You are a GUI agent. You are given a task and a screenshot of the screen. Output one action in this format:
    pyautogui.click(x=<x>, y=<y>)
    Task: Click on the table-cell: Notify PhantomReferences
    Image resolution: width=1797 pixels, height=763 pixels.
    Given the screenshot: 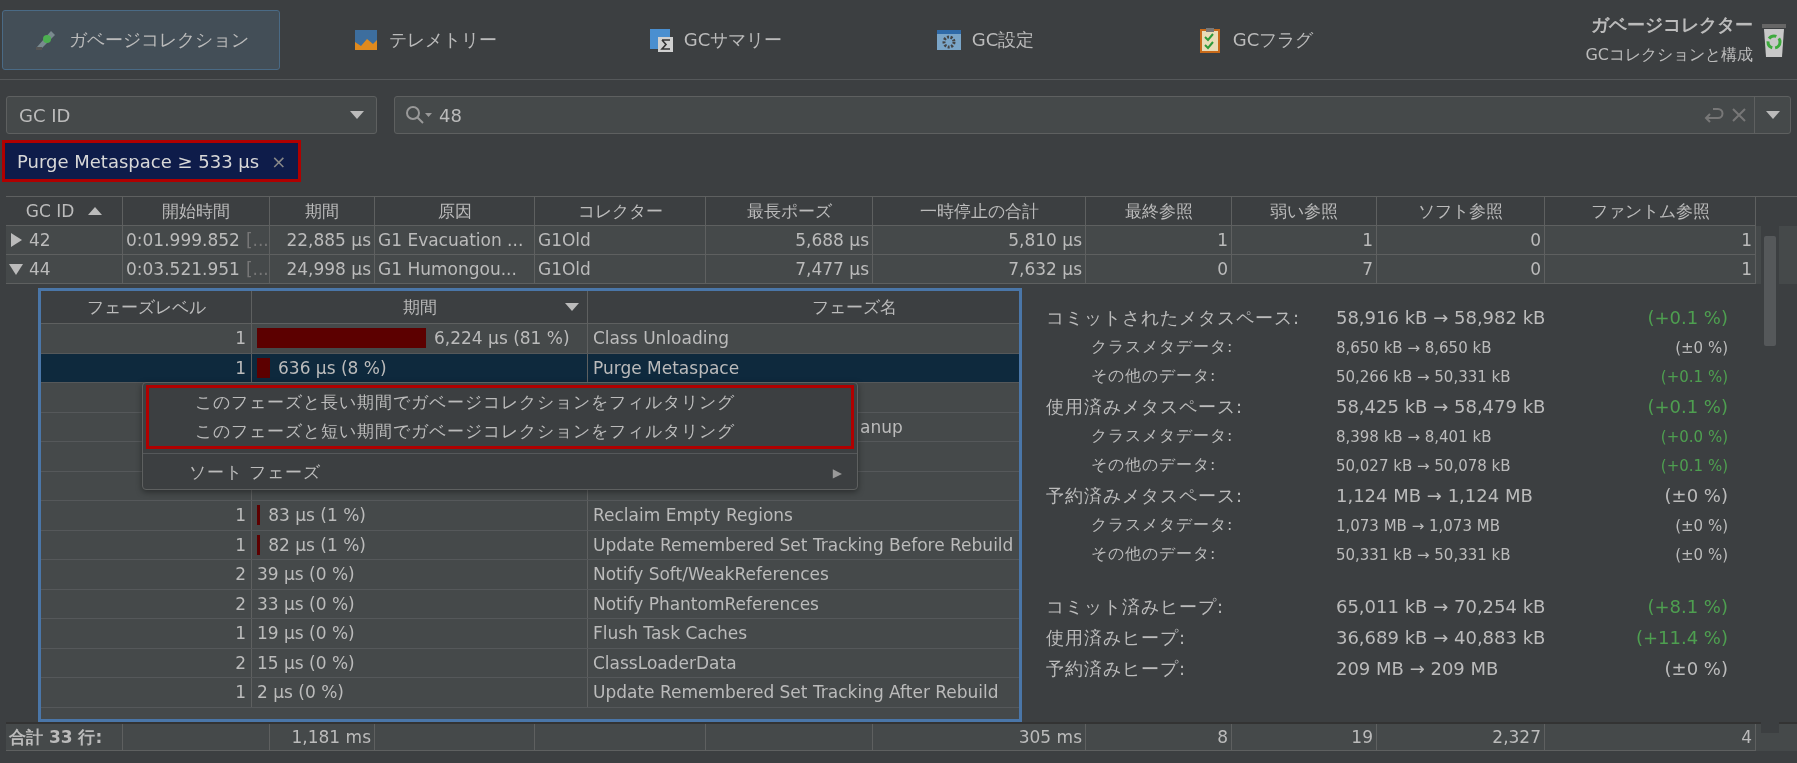 What is the action you would take?
    pyautogui.click(x=803, y=603)
    